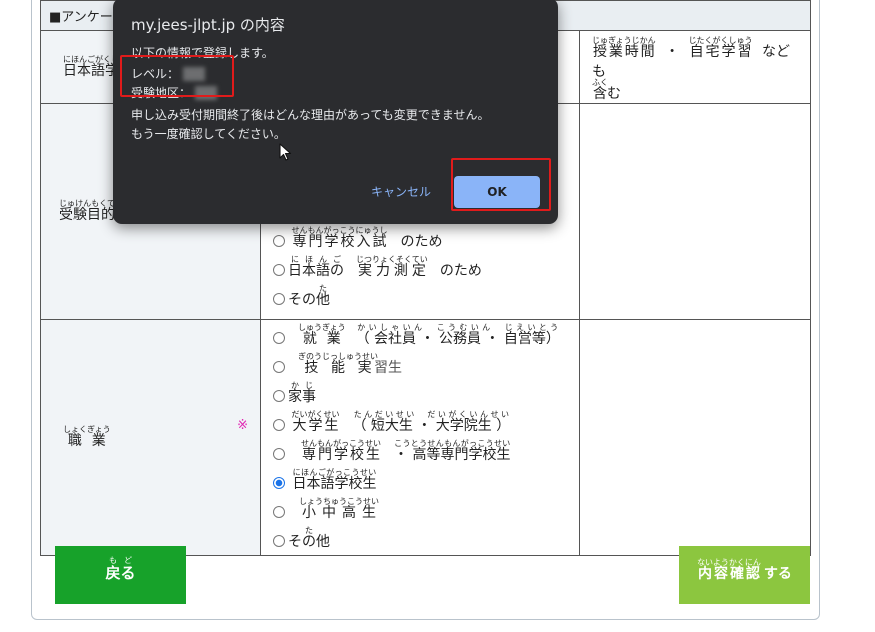  What do you see at coordinates (120, 575) in the screenshot?
I see `back-button: 戻るもど` at bounding box center [120, 575].